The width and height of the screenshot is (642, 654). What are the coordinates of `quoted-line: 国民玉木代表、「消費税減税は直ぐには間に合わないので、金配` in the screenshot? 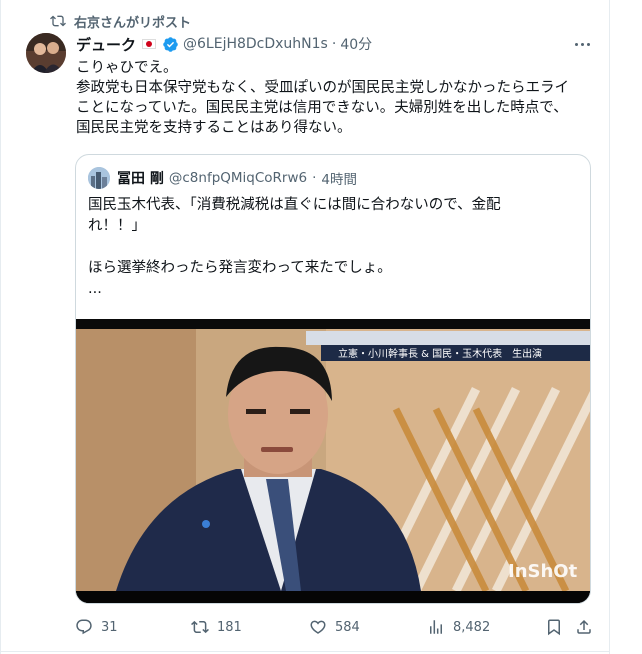 It's located at (294, 205).